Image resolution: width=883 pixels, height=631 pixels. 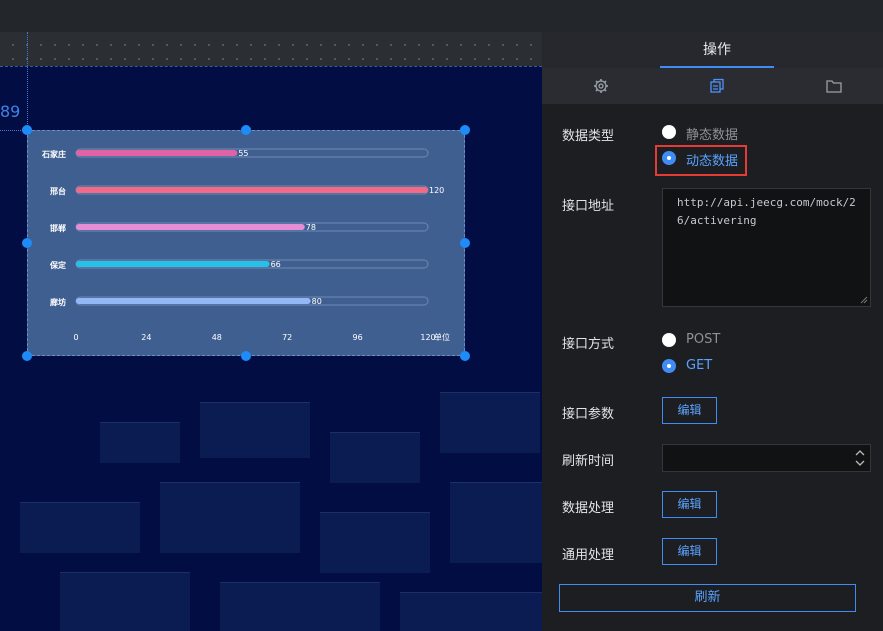 I want to click on resize-handle-bottom, so click(x=246, y=356).